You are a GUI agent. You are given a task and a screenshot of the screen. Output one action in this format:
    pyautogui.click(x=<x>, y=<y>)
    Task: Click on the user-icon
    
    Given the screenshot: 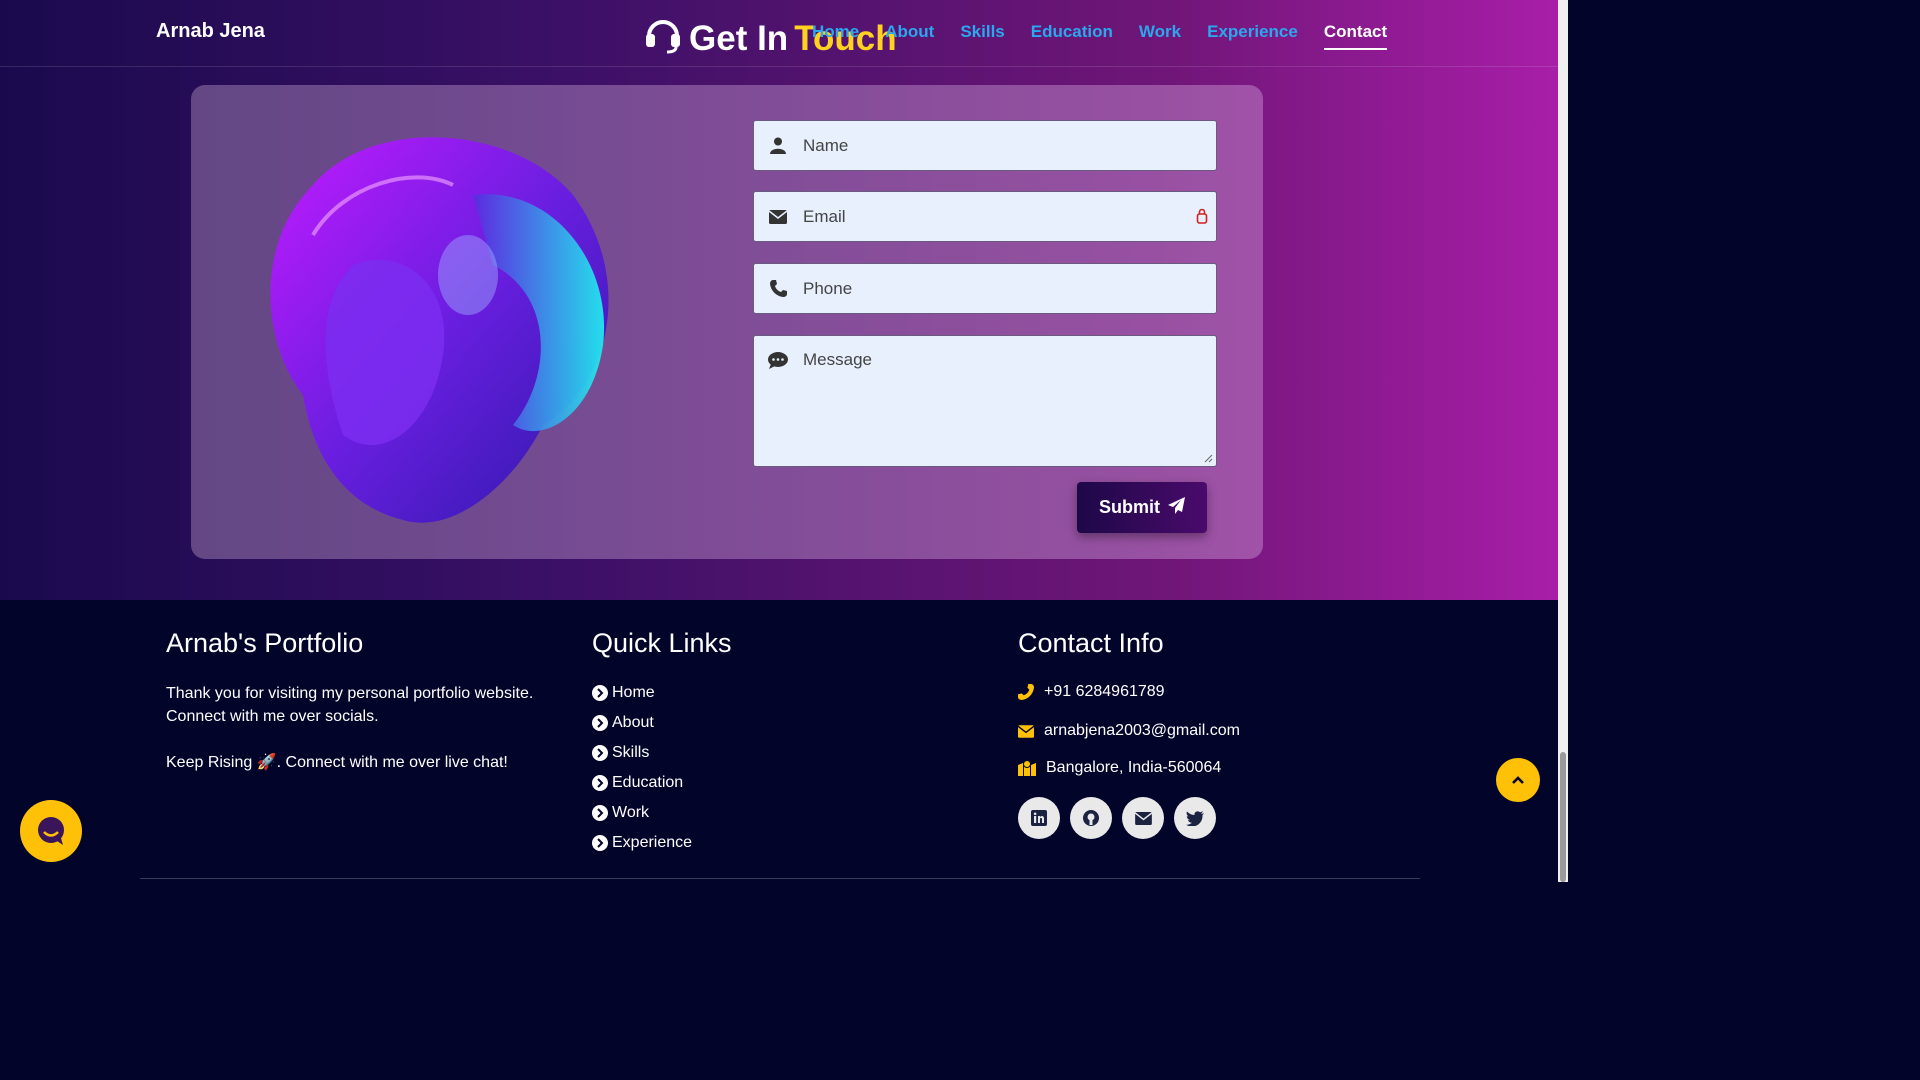 What is the action you would take?
    pyautogui.click(x=778, y=146)
    